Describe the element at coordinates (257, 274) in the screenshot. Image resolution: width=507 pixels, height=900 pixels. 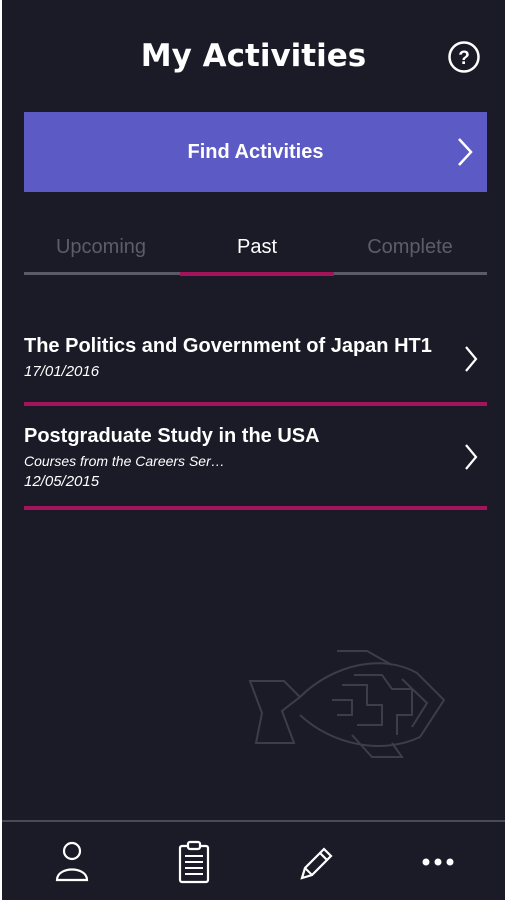
I see `active-tab-indicator` at that location.